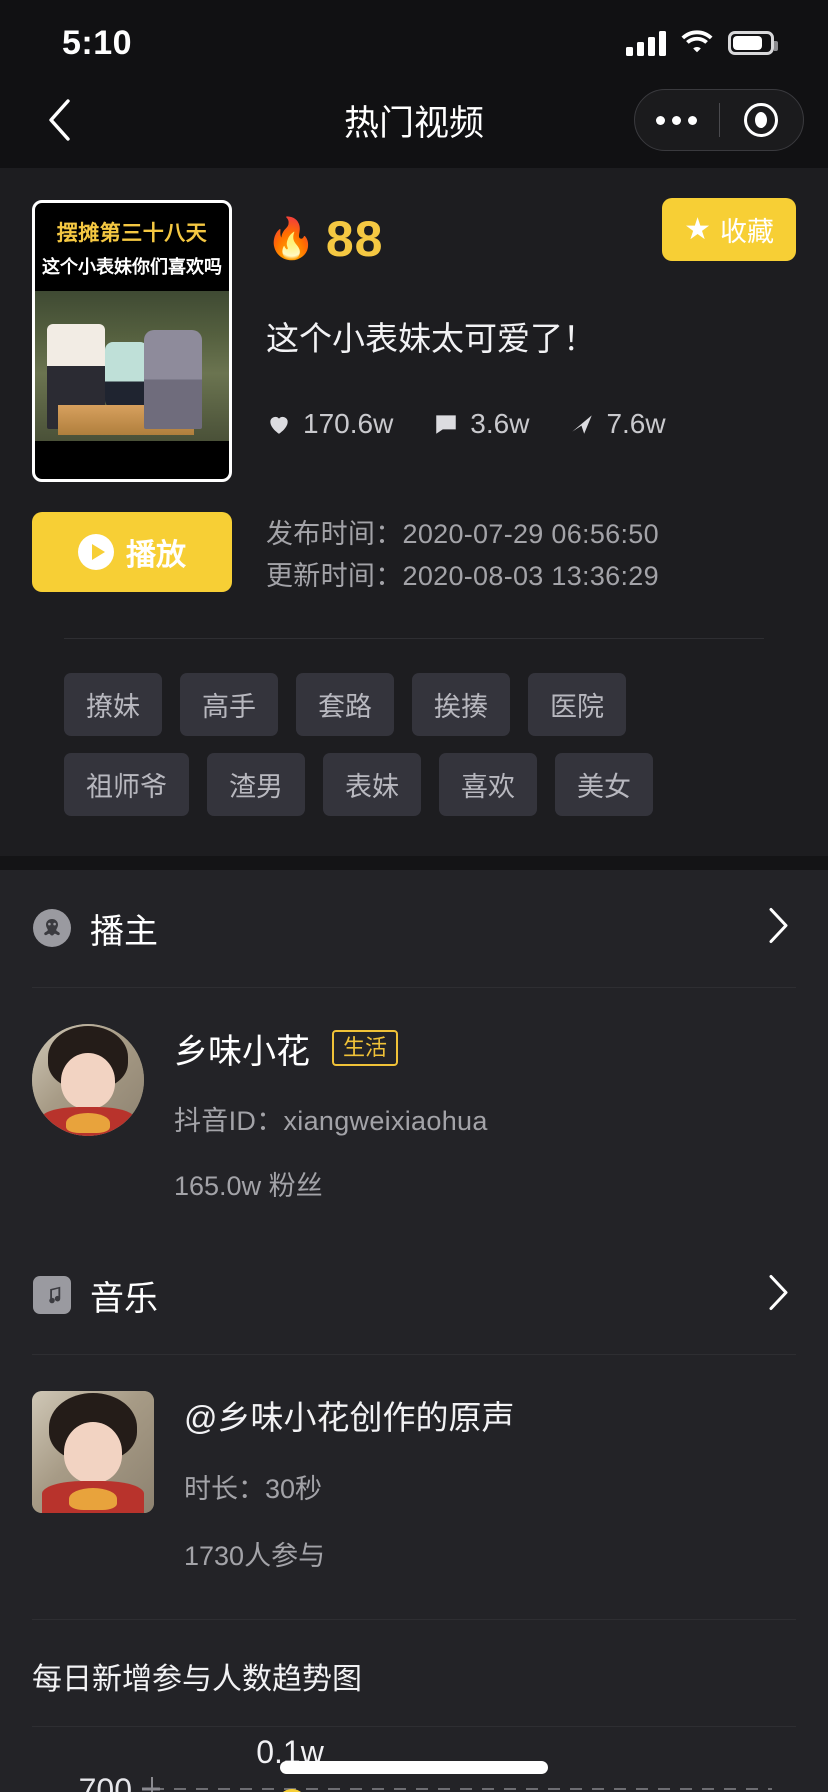  I want to click on share-icon, so click(582, 424).